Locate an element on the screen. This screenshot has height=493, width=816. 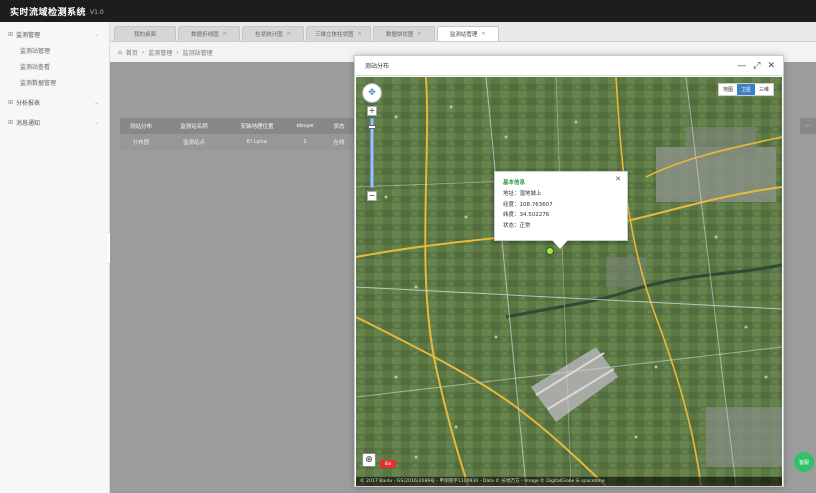
tab-label: 数据饼状图 is located at coordinates (399, 35).